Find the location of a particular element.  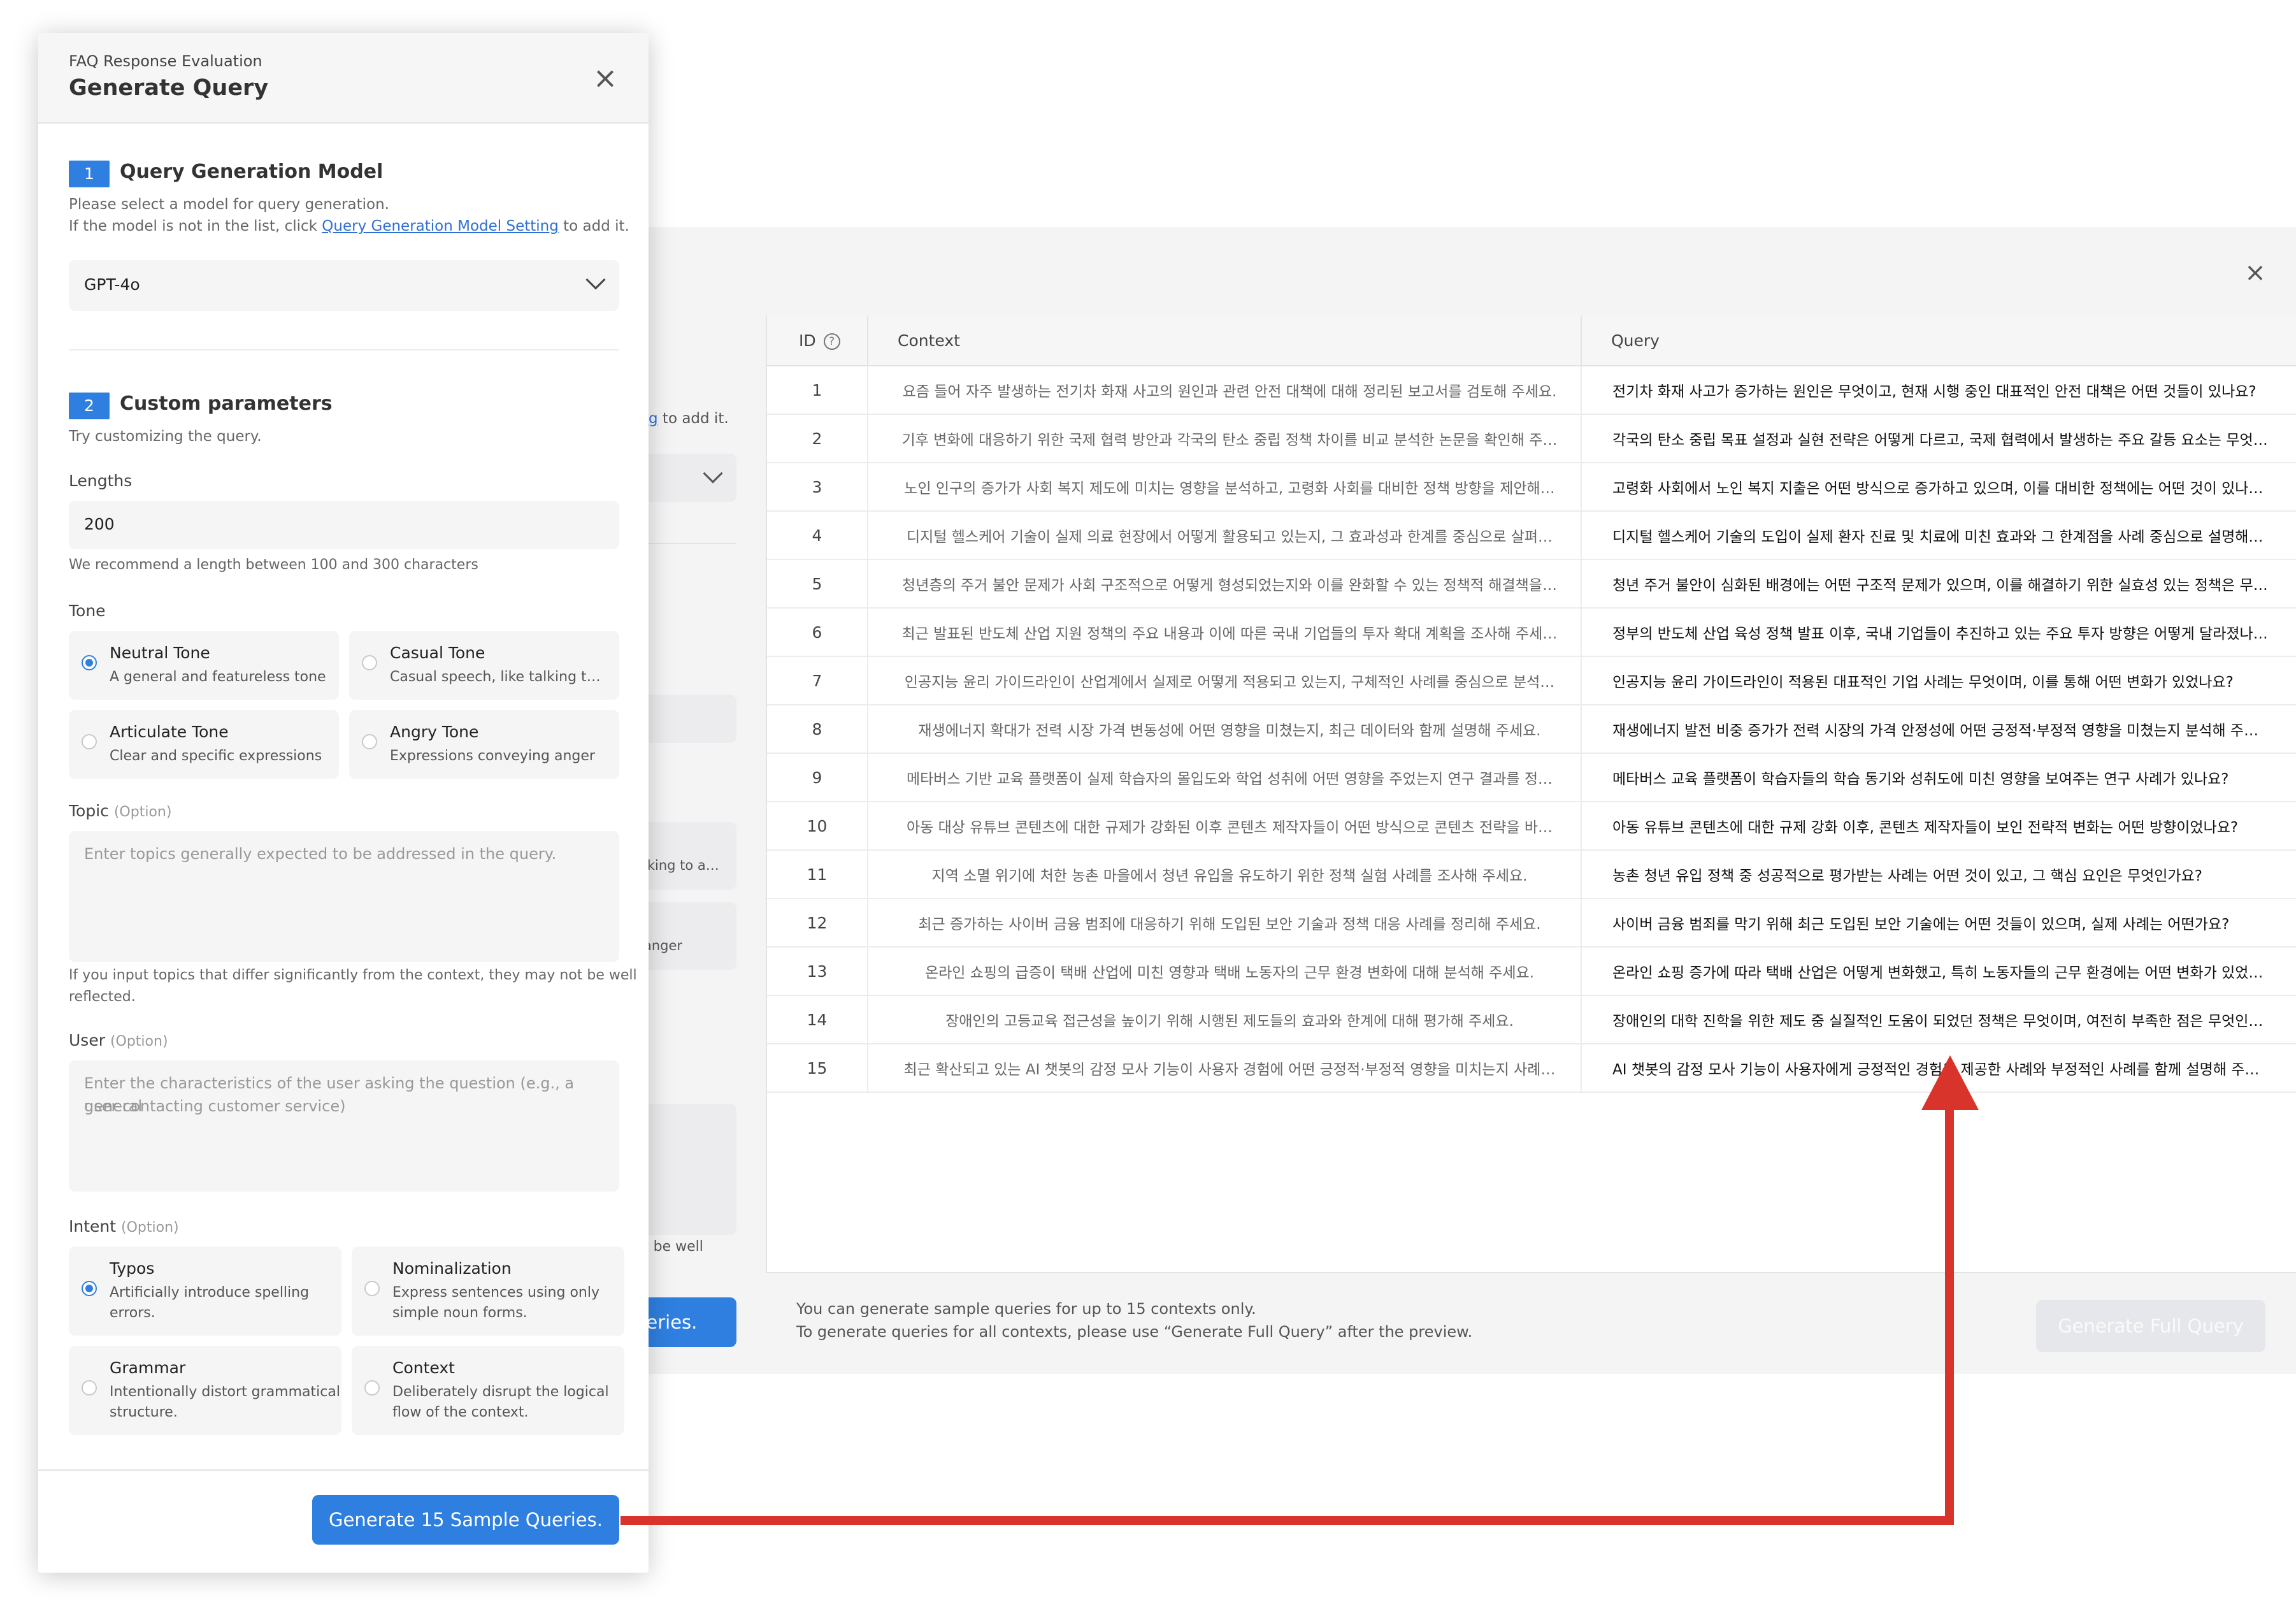

user-placeholder: user contacting customer service) is located at coordinates (215, 1106).